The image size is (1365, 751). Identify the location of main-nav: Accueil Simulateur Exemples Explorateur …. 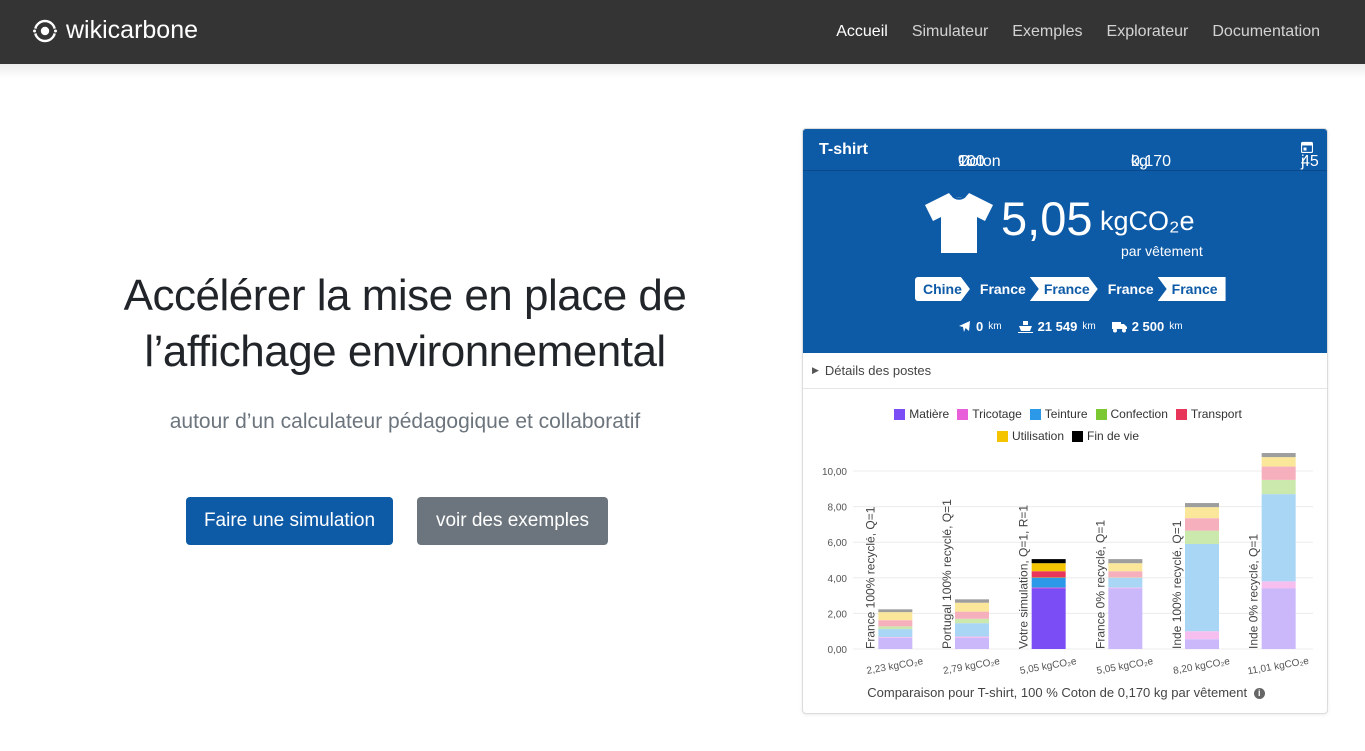
(1078, 32).